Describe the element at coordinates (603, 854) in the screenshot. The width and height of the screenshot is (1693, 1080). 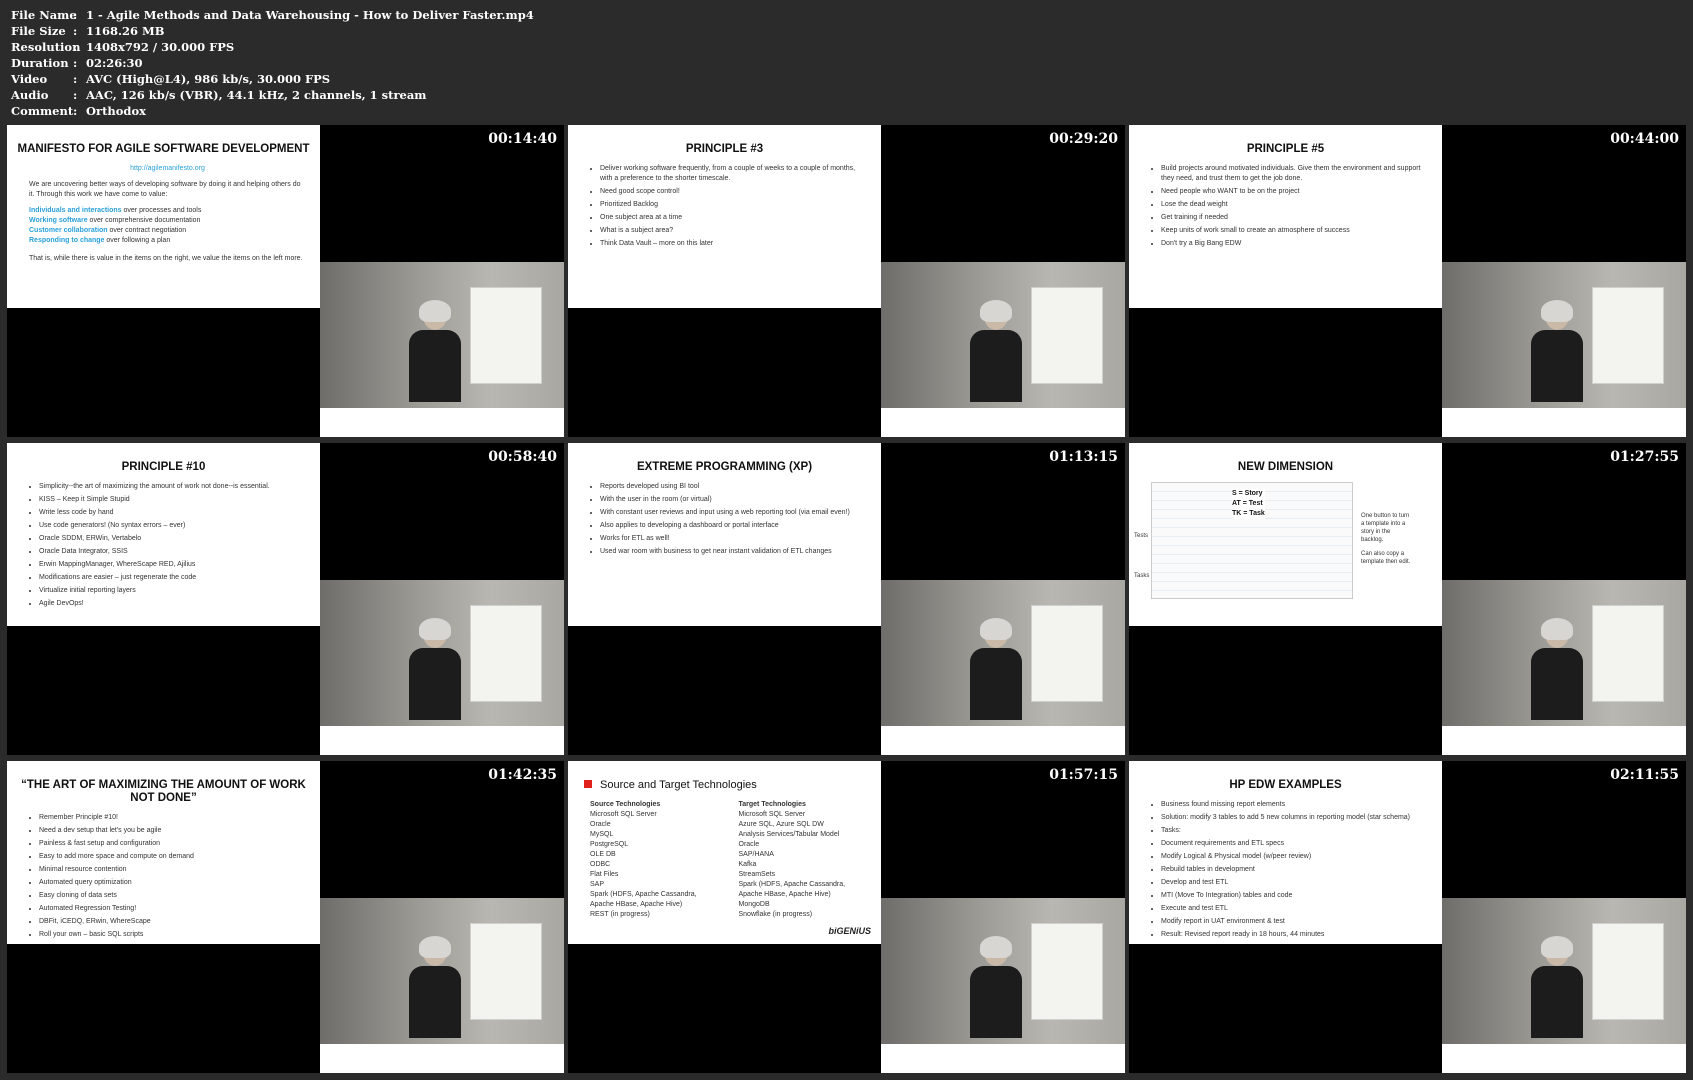
I see `slide-text: OLE DB` at that location.